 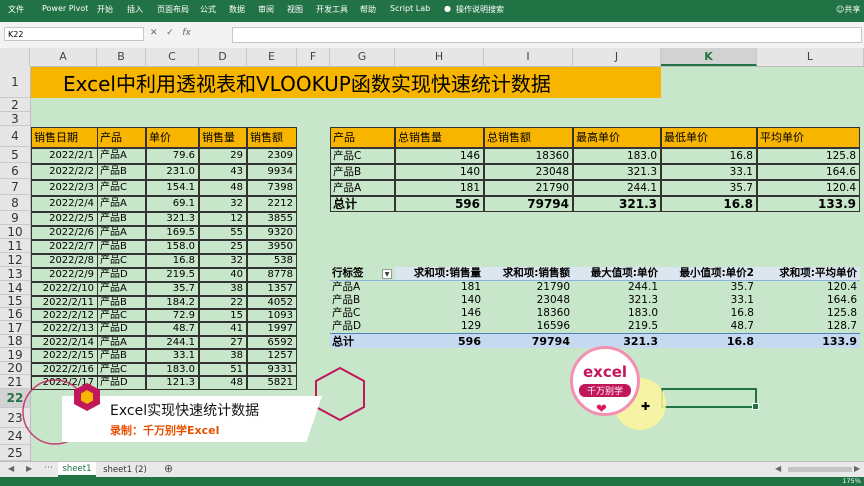 I want to click on sales-cell: 2022/2/15, so click(x=64, y=356).